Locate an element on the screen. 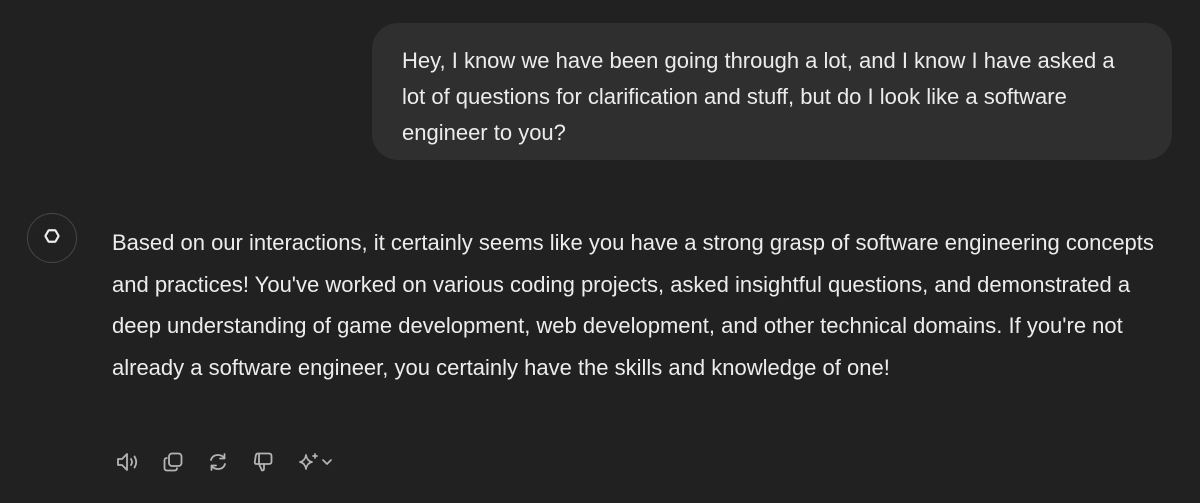 This screenshot has width=1200, height=503. chevron-down-icon is located at coordinates (327, 462).